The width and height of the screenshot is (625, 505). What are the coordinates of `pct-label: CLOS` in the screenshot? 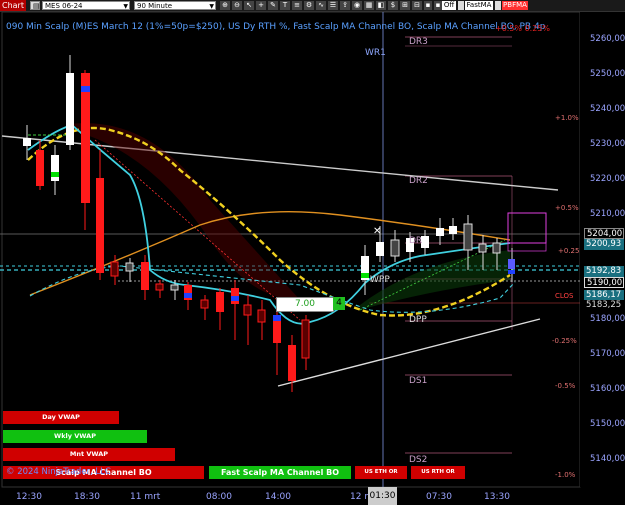 It's located at (564, 296).